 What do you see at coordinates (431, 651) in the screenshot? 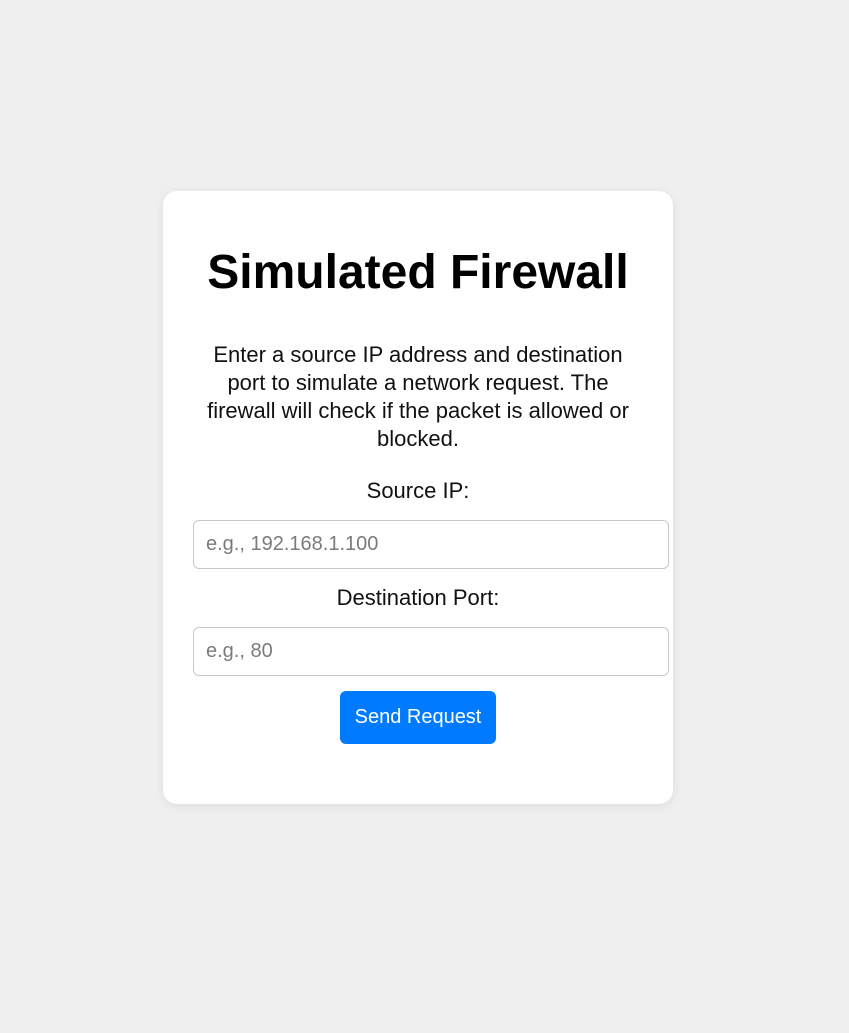
I see `destination-port-input` at bounding box center [431, 651].